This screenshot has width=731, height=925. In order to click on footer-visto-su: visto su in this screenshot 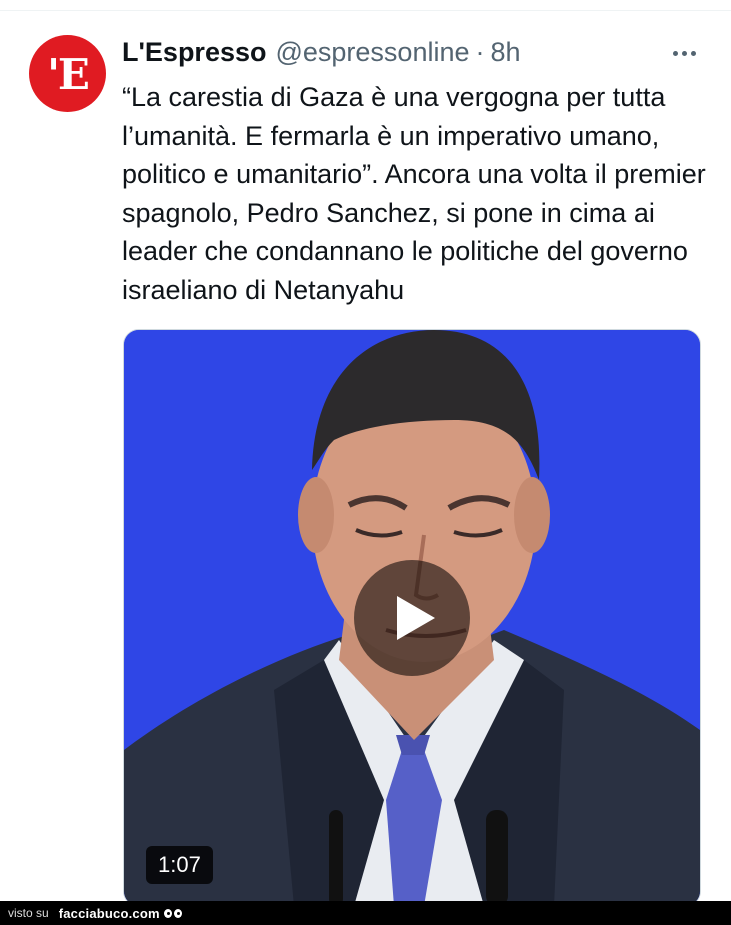, I will do `click(28, 913)`.